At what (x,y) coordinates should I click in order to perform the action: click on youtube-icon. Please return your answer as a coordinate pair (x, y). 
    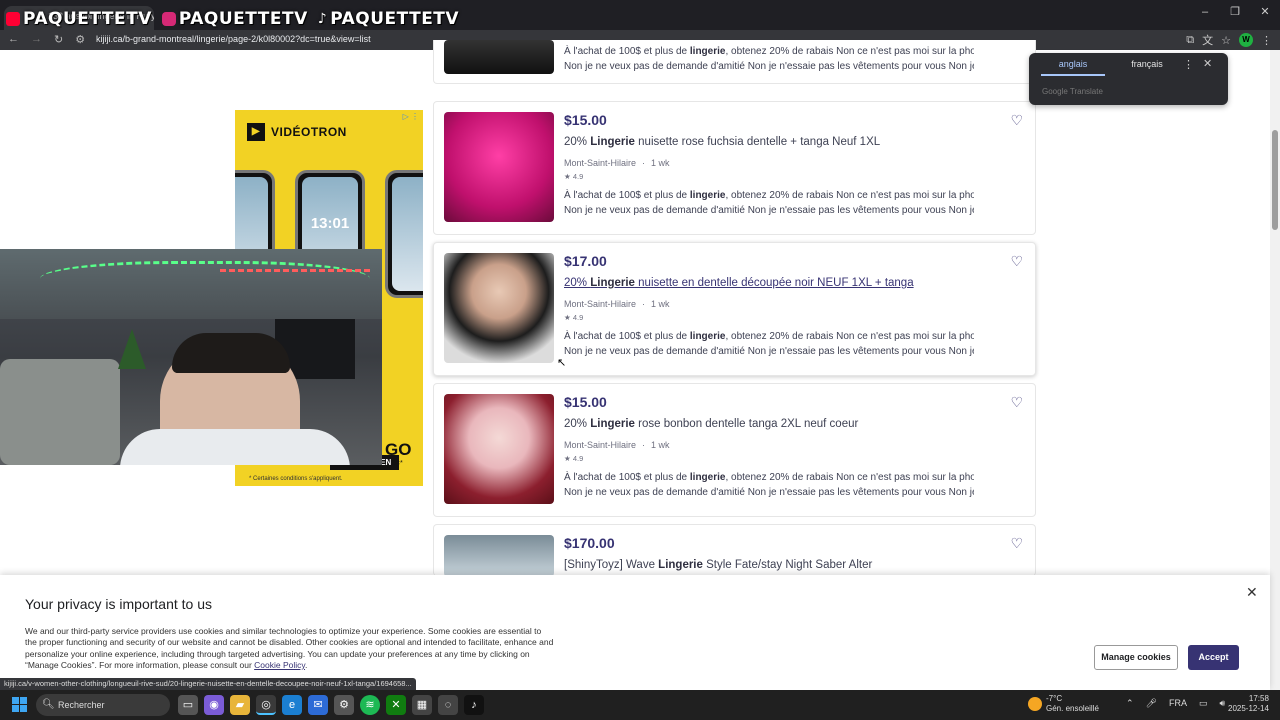
    Looking at the image, I should click on (13, 19).